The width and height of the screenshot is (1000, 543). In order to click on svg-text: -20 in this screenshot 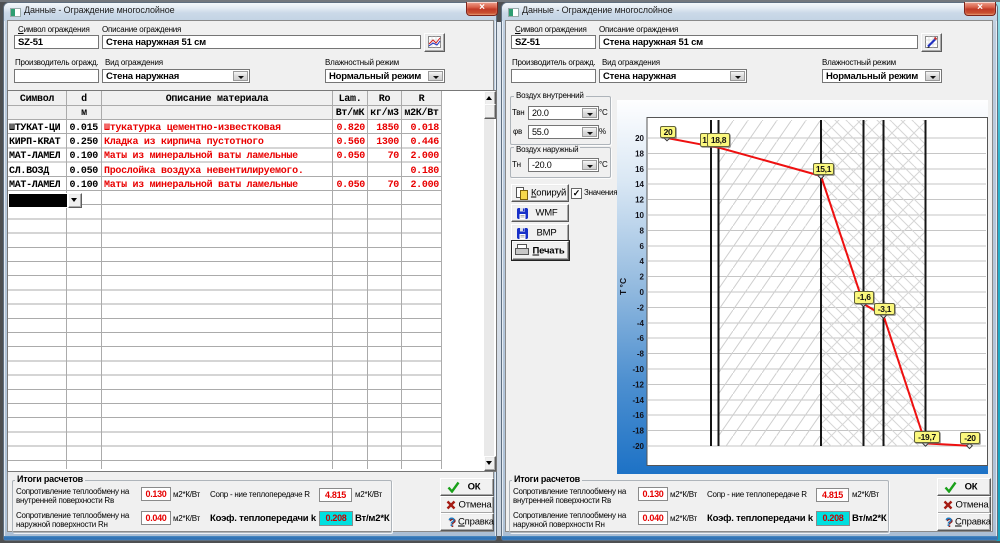, I will do `click(638, 446)`.